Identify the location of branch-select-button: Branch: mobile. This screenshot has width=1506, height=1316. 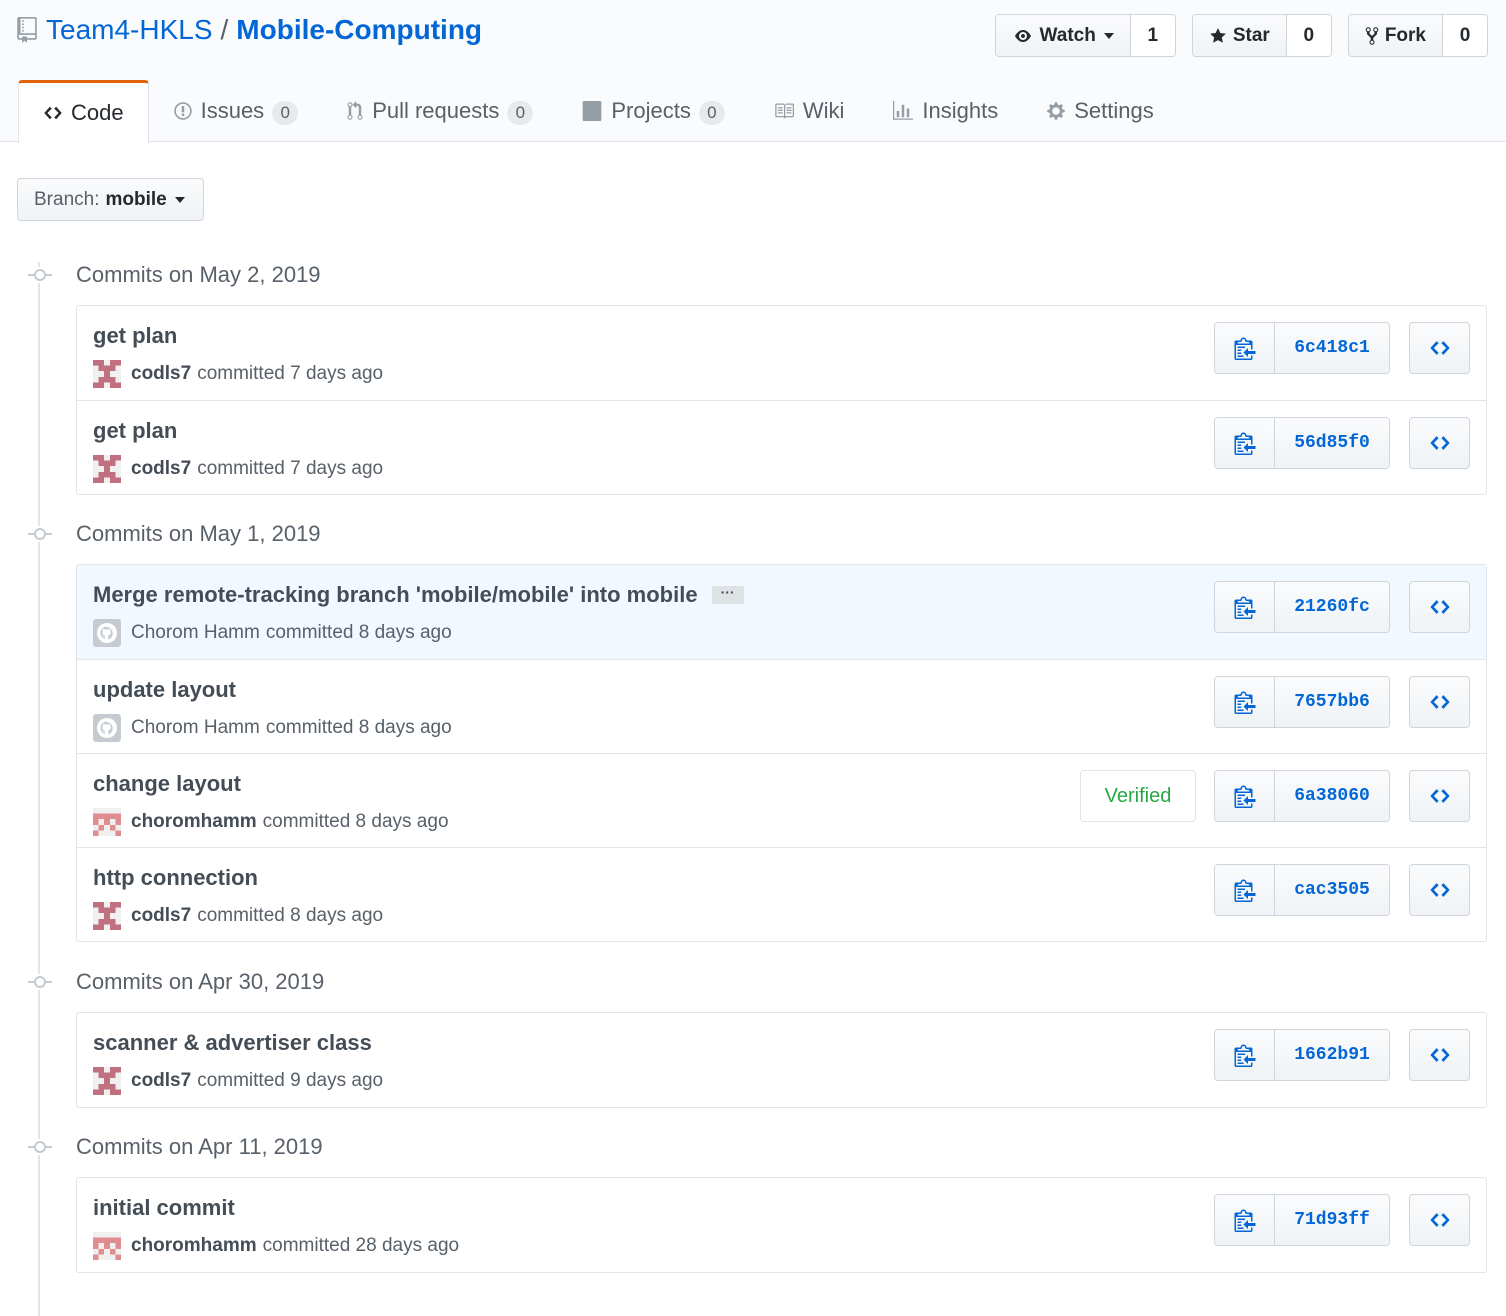
(110, 199).